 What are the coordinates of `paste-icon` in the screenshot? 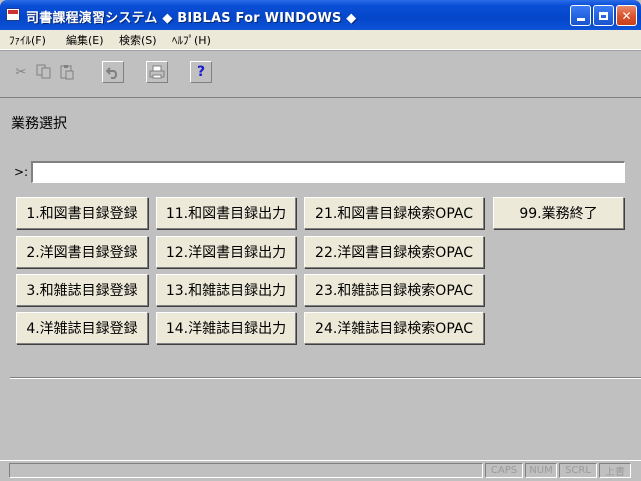 It's located at (67, 72).